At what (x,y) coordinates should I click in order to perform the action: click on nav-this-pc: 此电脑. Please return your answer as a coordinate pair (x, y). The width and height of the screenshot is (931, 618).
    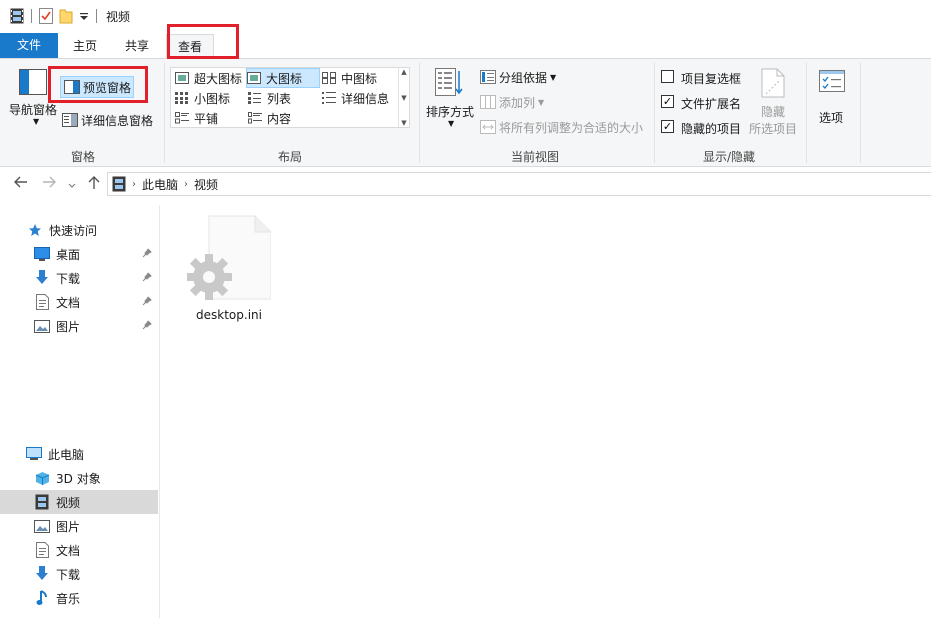
    Looking at the image, I should click on (79, 454).